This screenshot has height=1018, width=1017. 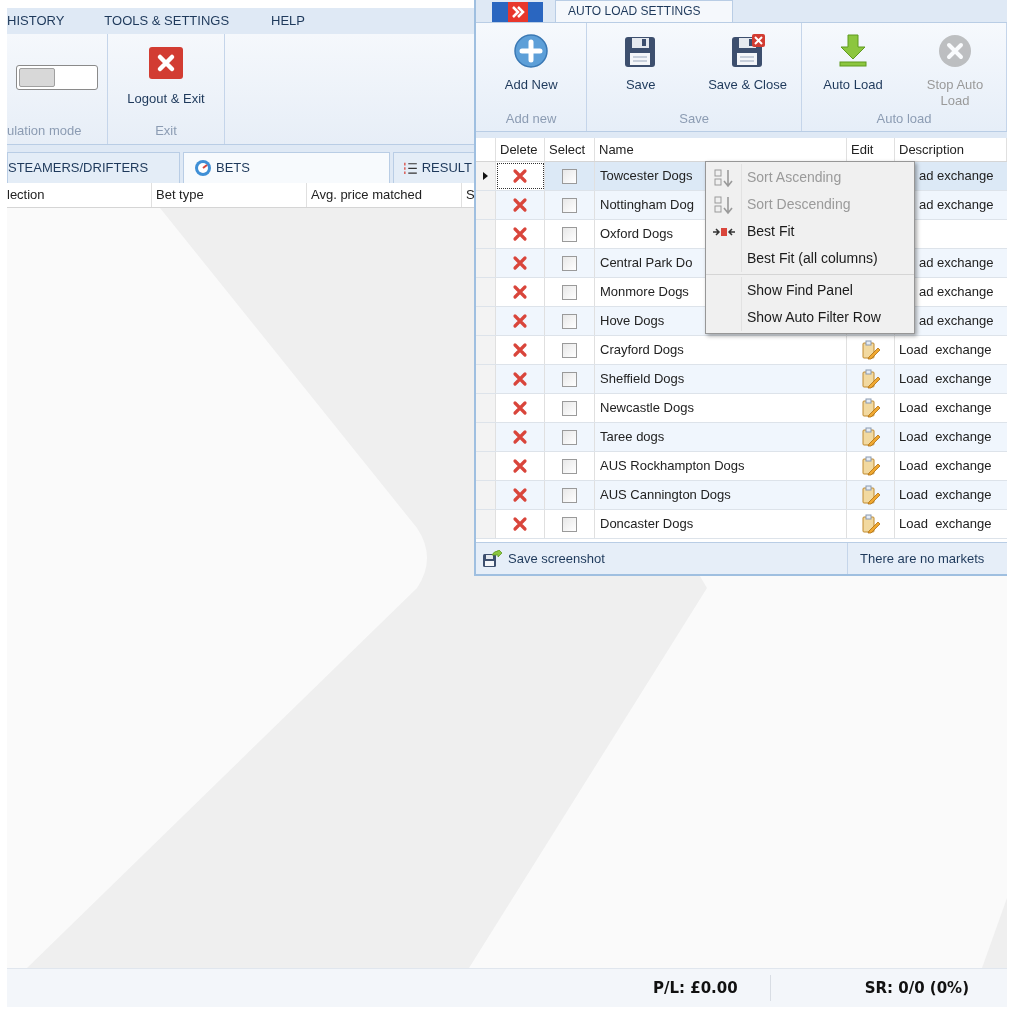 What do you see at coordinates (922, 558) in the screenshot?
I see `status-message: There are no markets` at bounding box center [922, 558].